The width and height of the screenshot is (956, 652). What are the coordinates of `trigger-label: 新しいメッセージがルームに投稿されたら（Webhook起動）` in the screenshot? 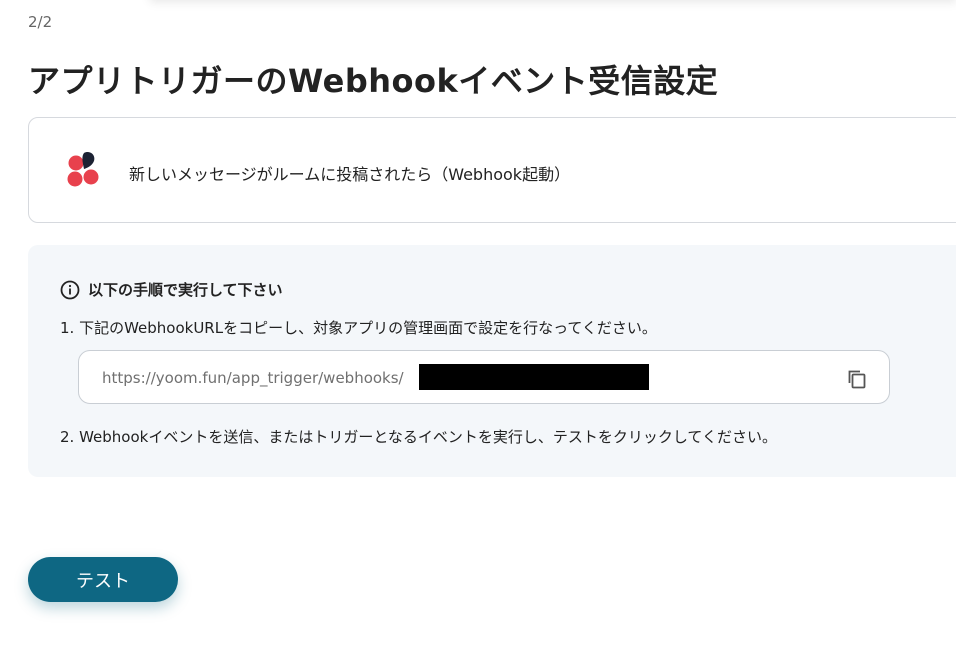 It's located at (350, 174).